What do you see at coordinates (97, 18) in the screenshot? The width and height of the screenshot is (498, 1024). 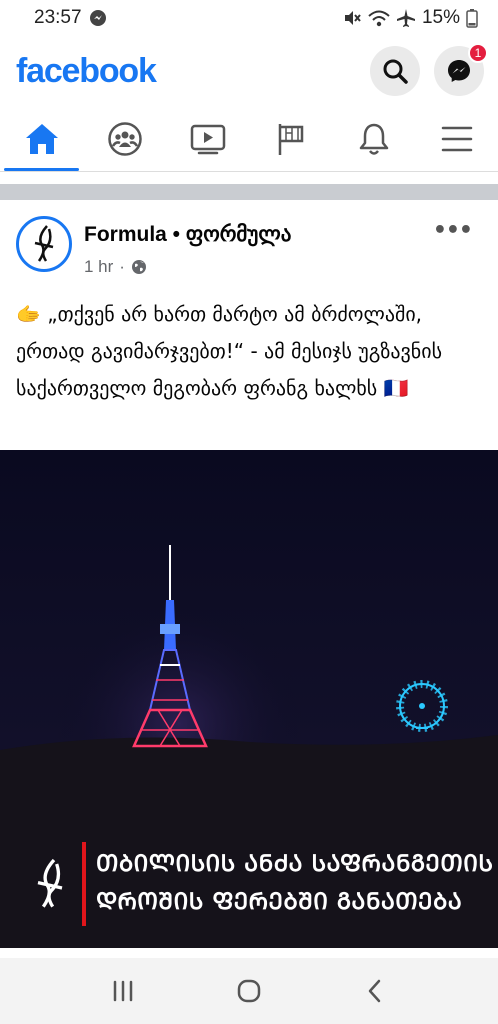 I see `messenger-notification-icon` at bounding box center [97, 18].